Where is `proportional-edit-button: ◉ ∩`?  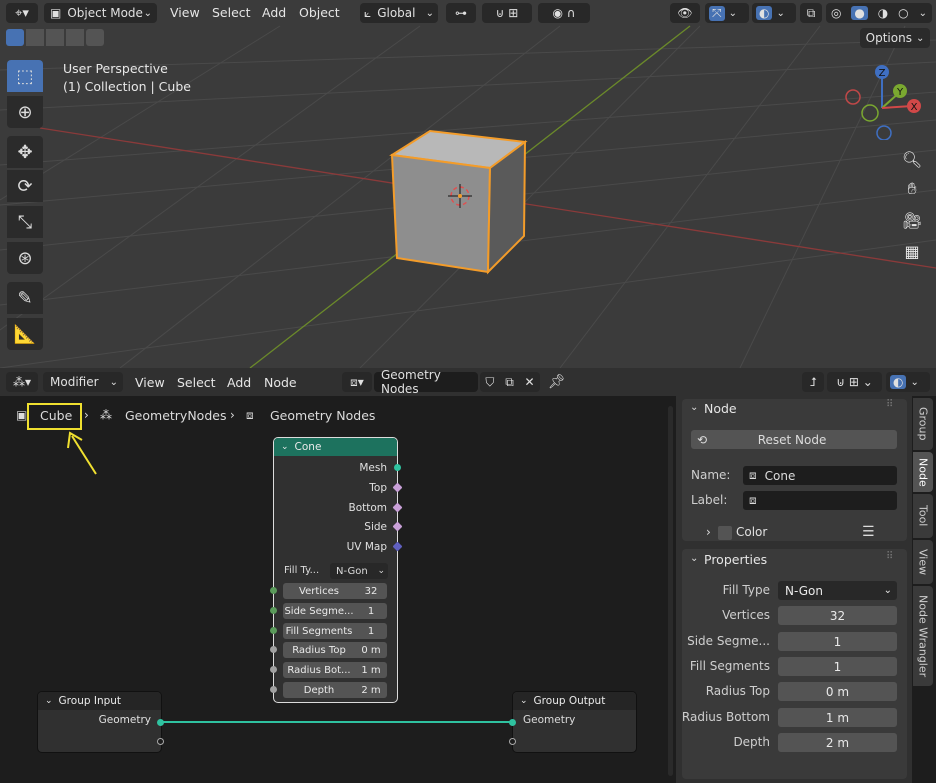
proportional-edit-button: ◉ ∩ is located at coordinates (564, 13).